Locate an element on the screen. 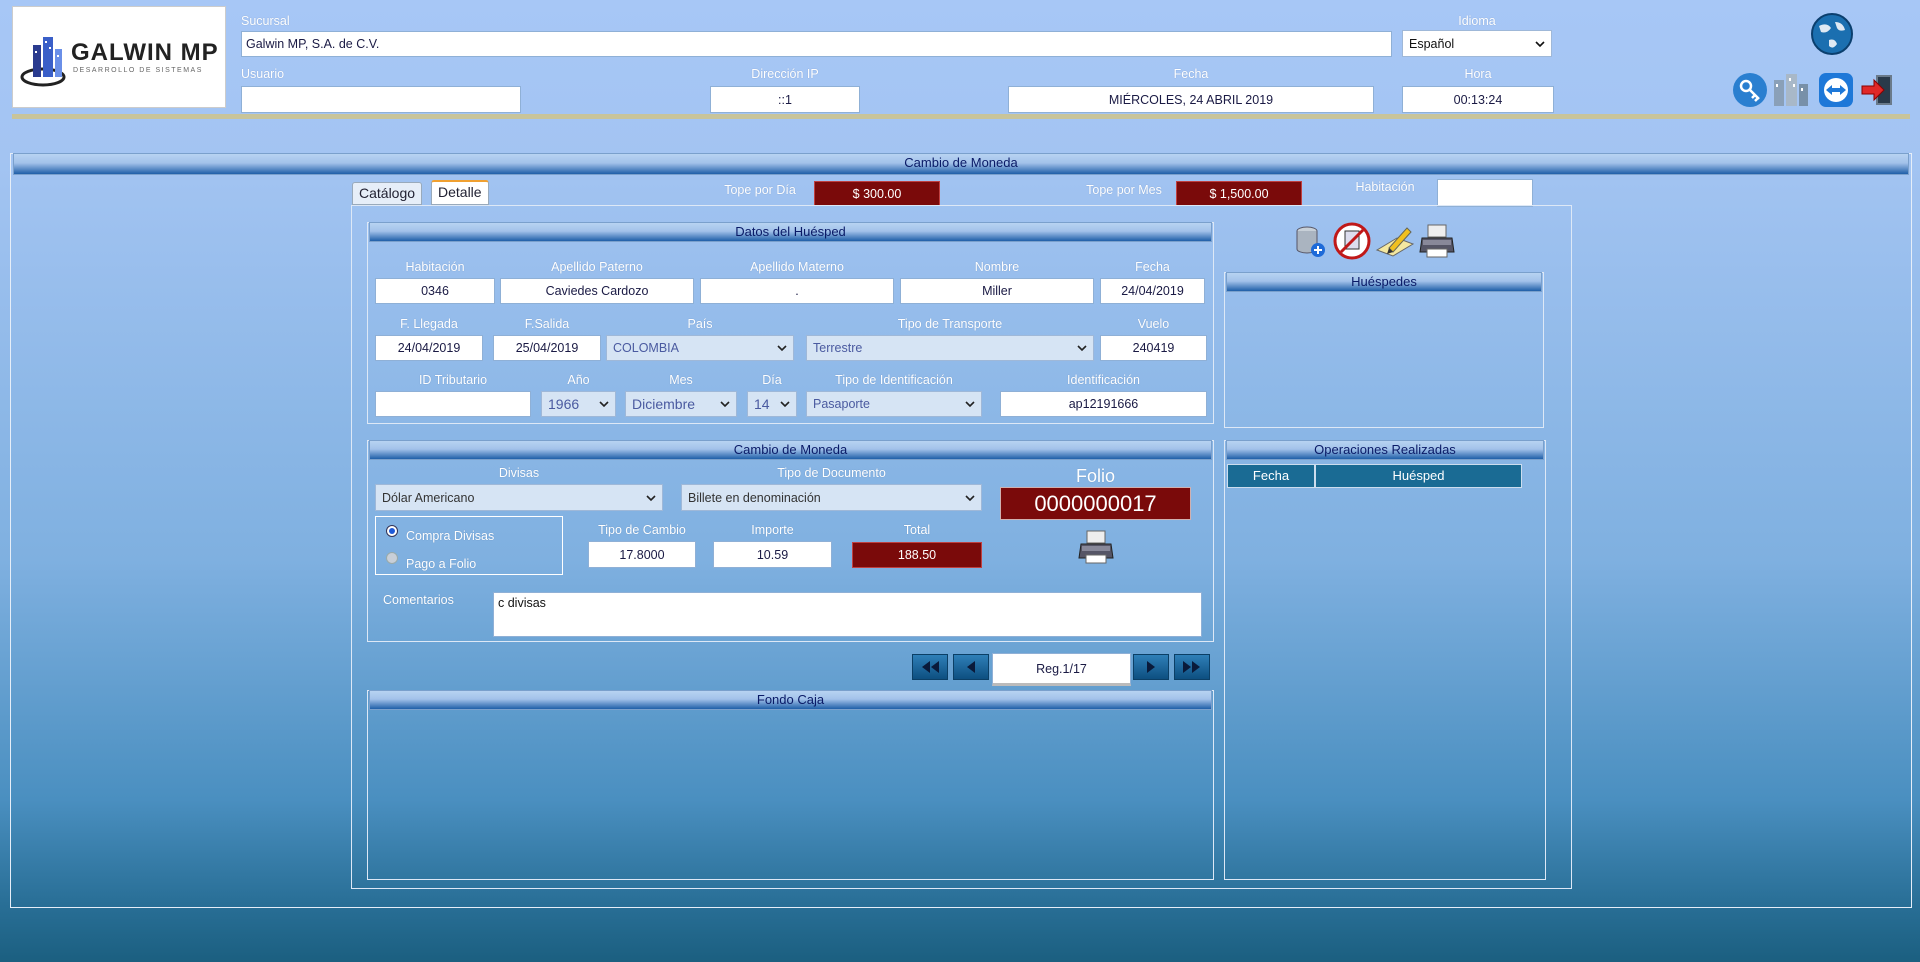 This screenshot has width=1920, height=962. dia-select: 14 is located at coordinates (772, 404).